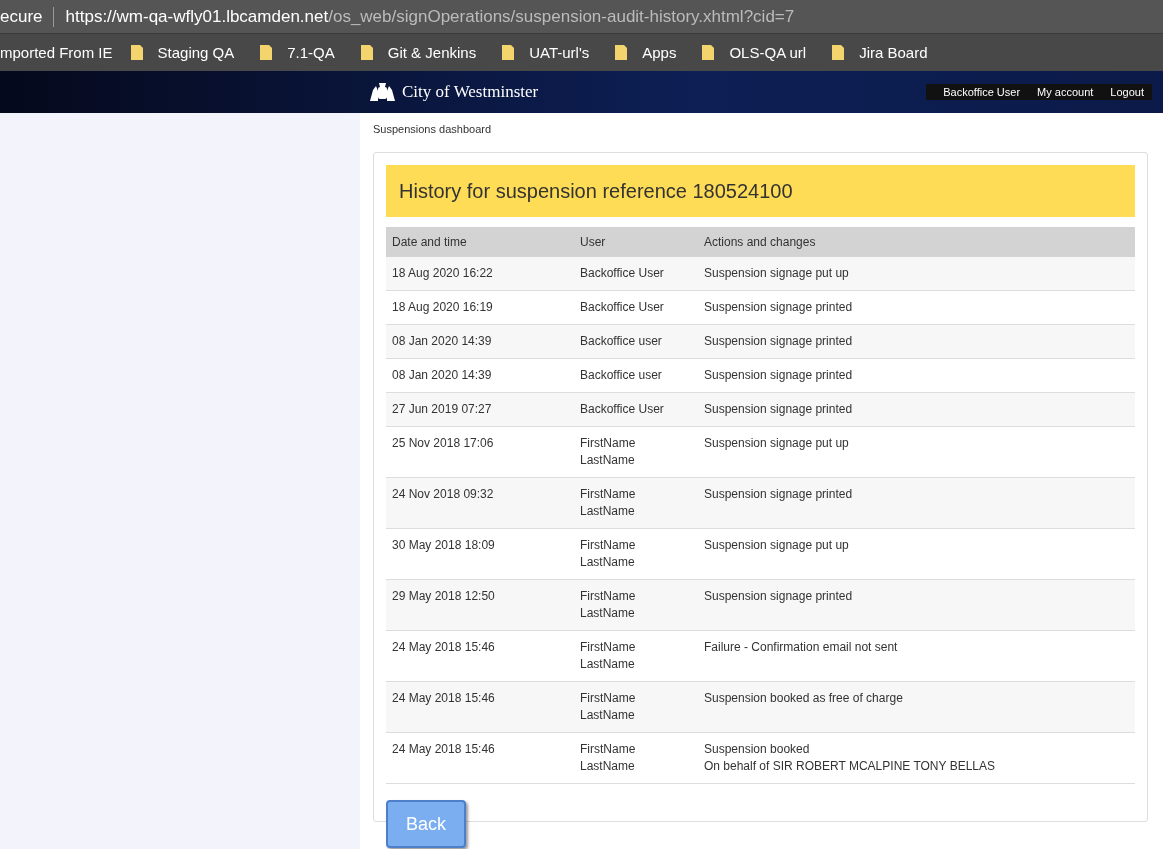  What do you see at coordinates (768, 52) in the screenshot?
I see `bookmark-label: OLS-QA url` at bounding box center [768, 52].